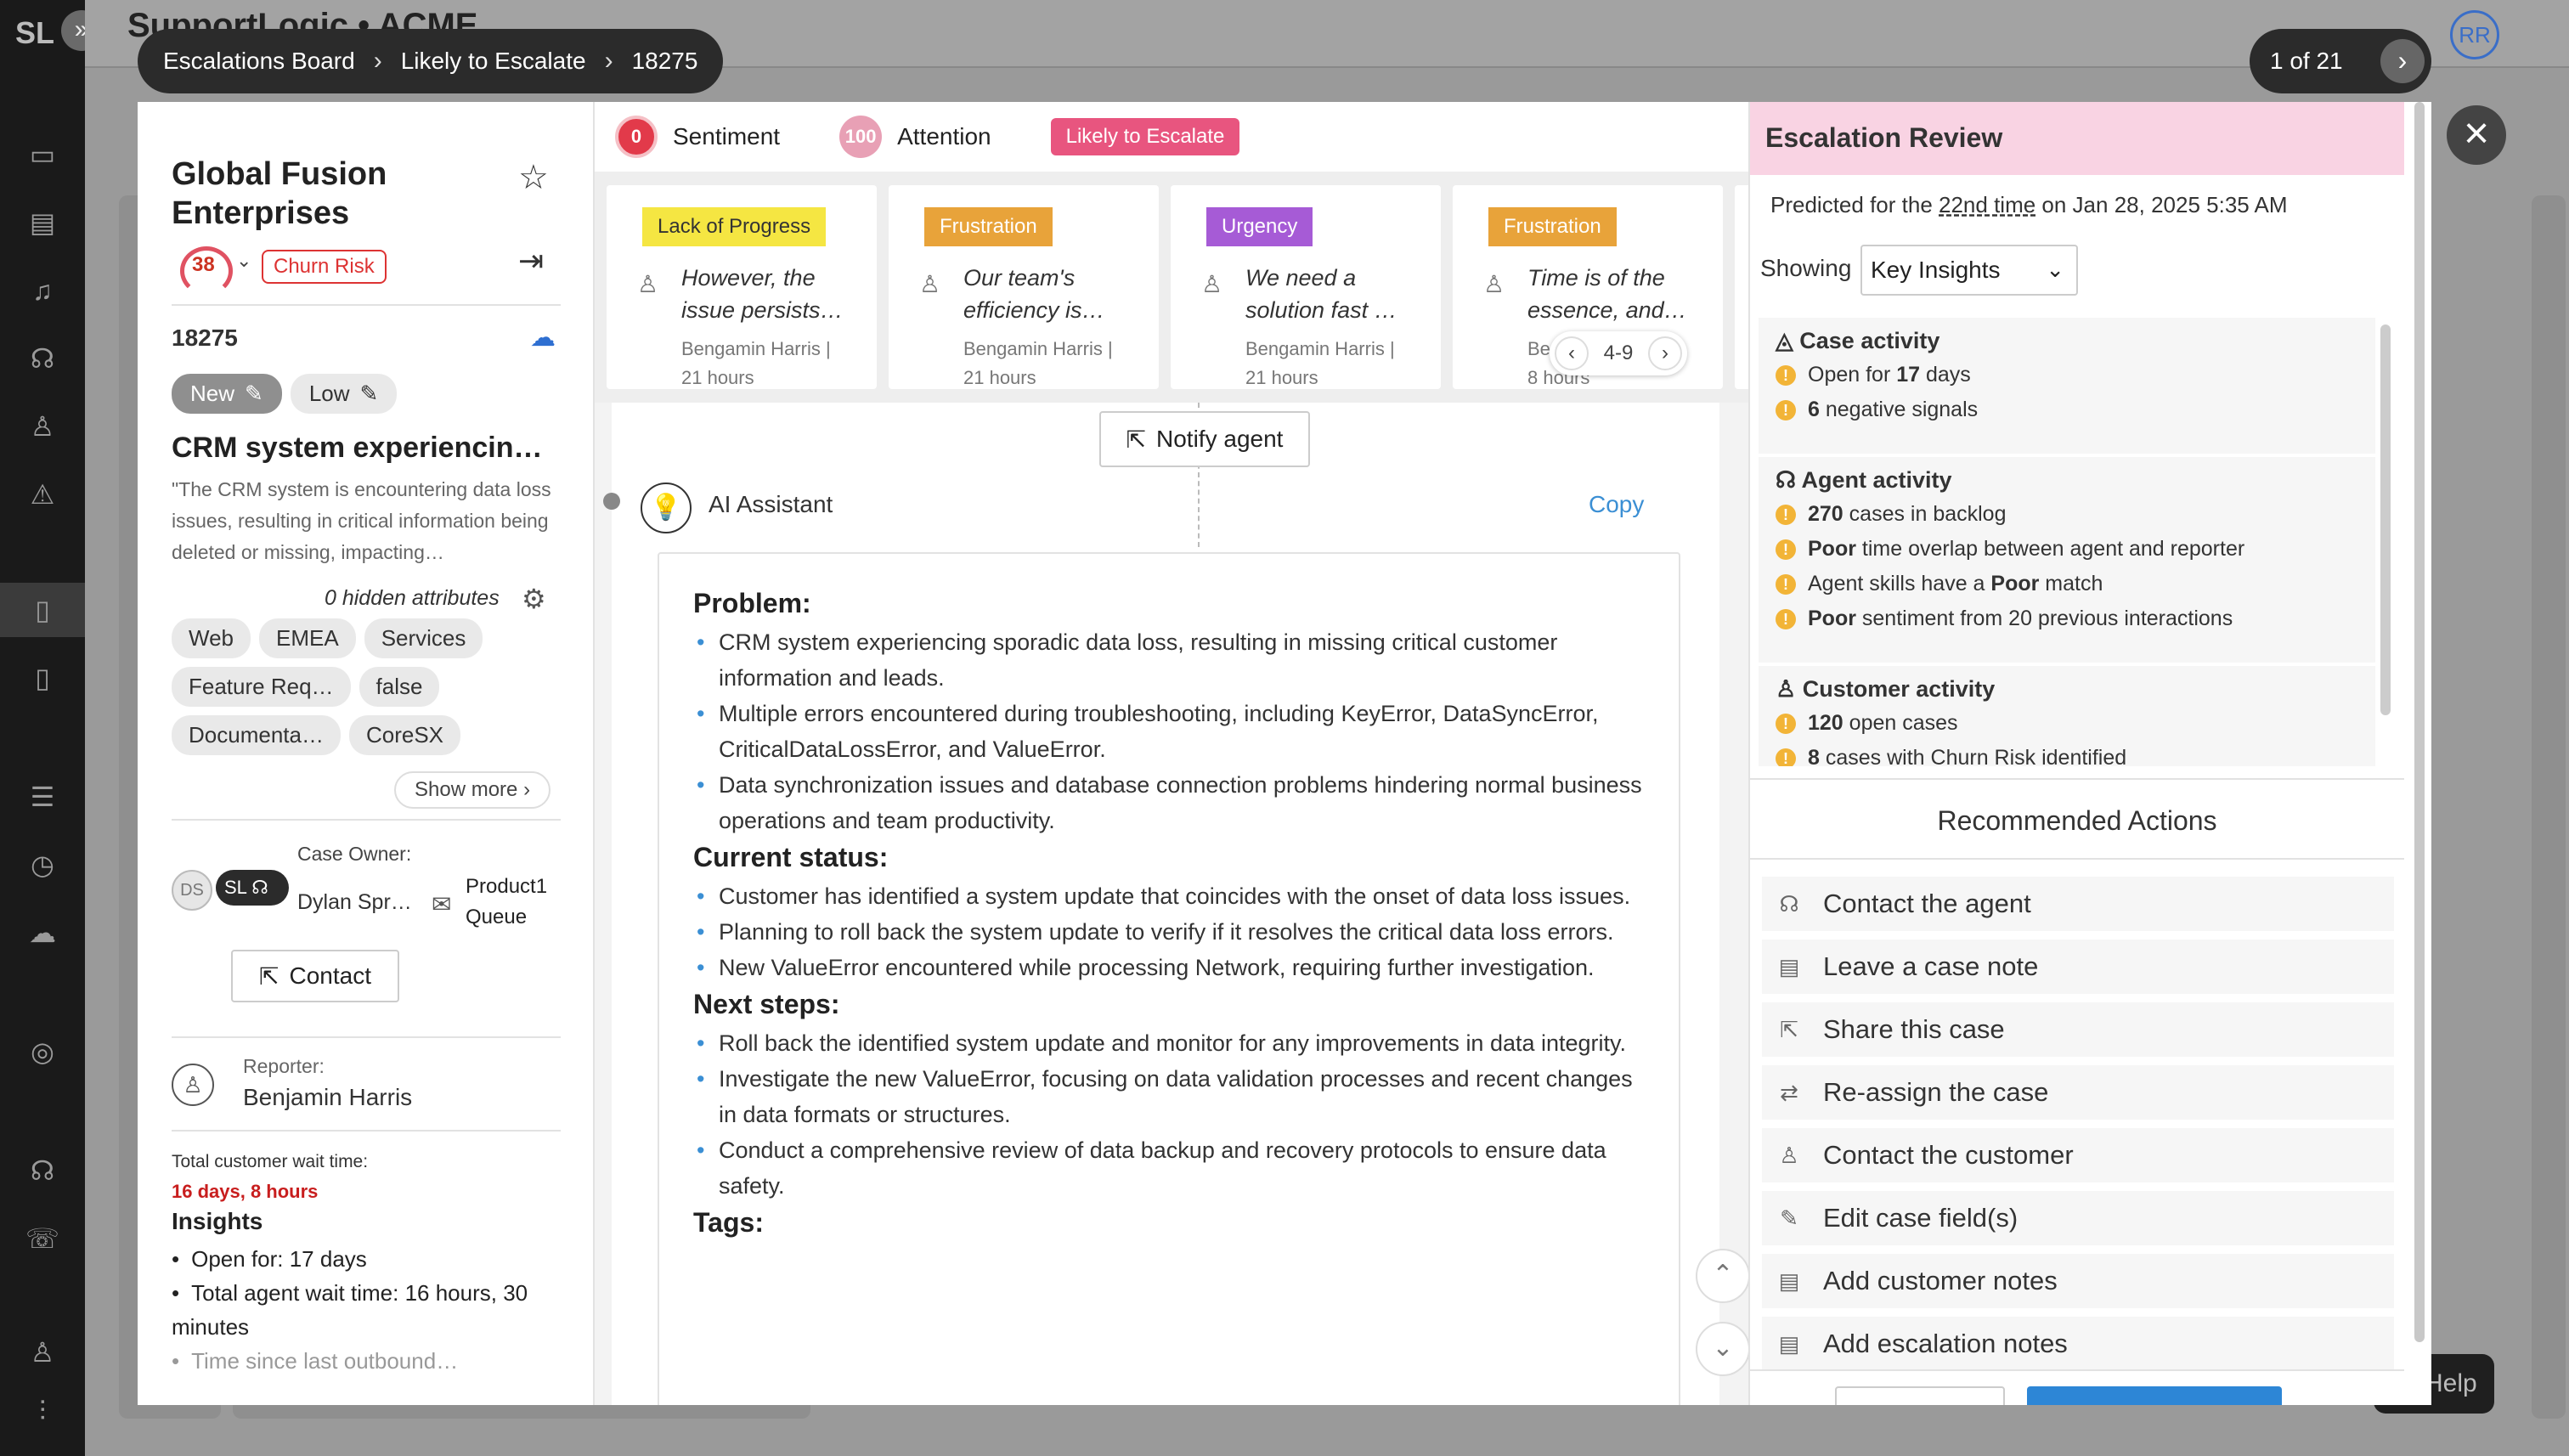 The height and width of the screenshot is (1456, 2569). I want to click on signal-card-nav: ‹ 4-9 ›, so click(1619, 353).